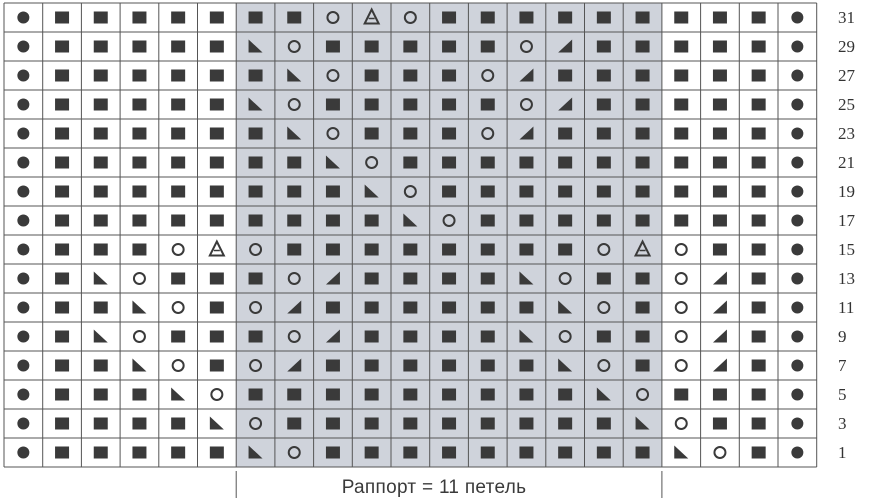 Image resolution: width=870 pixels, height=498 pixels. What do you see at coordinates (719, 278) in the screenshot?
I see `right-decrease-icon` at bounding box center [719, 278].